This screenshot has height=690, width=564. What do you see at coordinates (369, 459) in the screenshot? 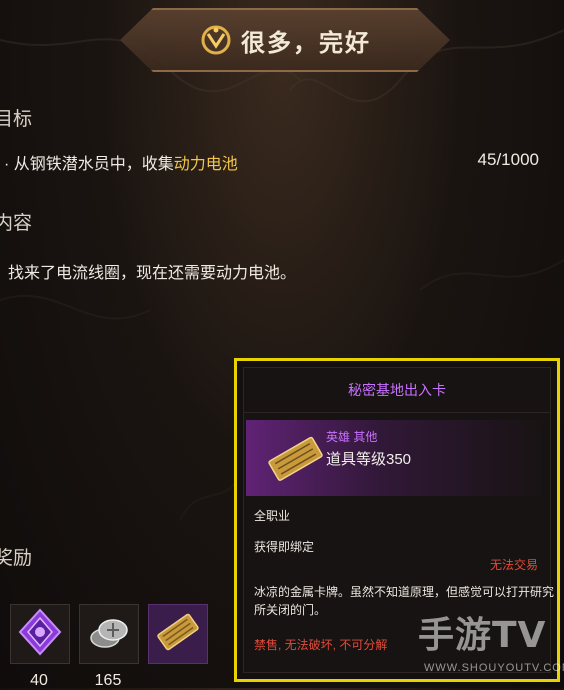
I see `tooltip-item-level: 道具等级350` at bounding box center [369, 459].